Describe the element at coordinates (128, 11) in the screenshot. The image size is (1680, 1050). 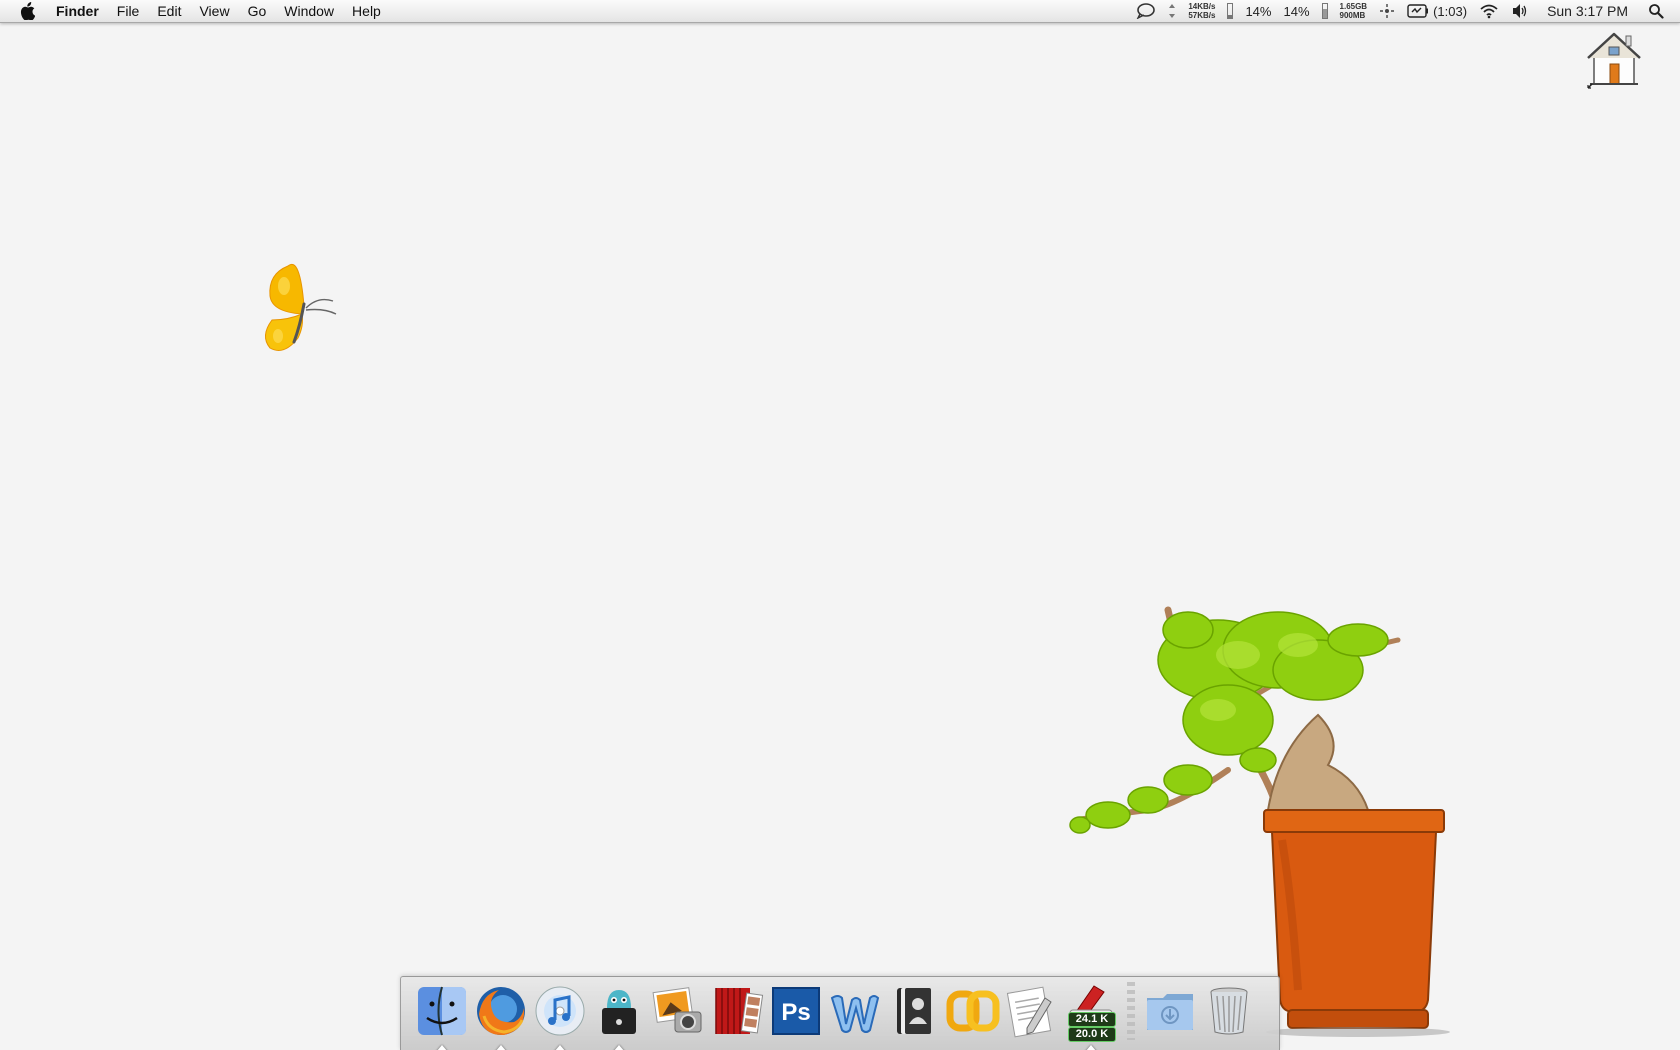
I see `menu-file: File` at that location.